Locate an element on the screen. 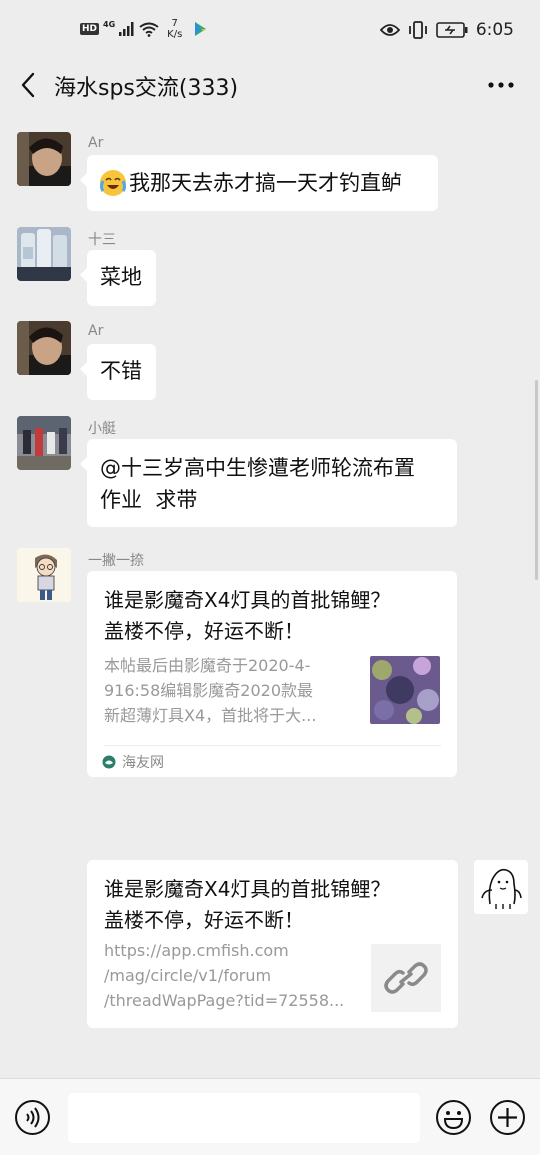  link-thumbnail is located at coordinates (406, 978).